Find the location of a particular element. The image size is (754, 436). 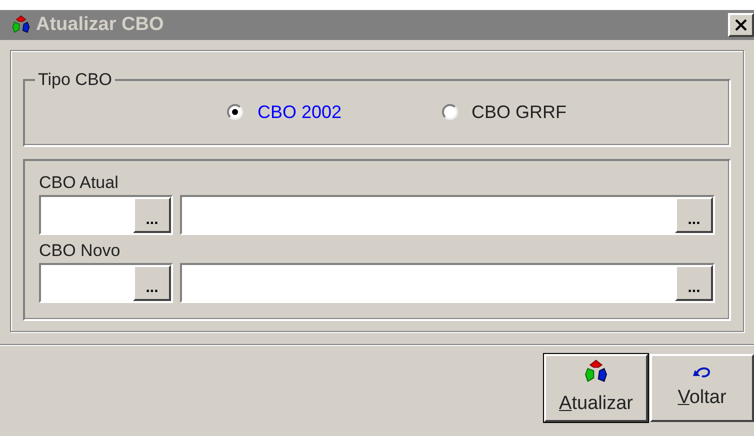

field-label: CBO Novo is located at coordinates (80, 251).